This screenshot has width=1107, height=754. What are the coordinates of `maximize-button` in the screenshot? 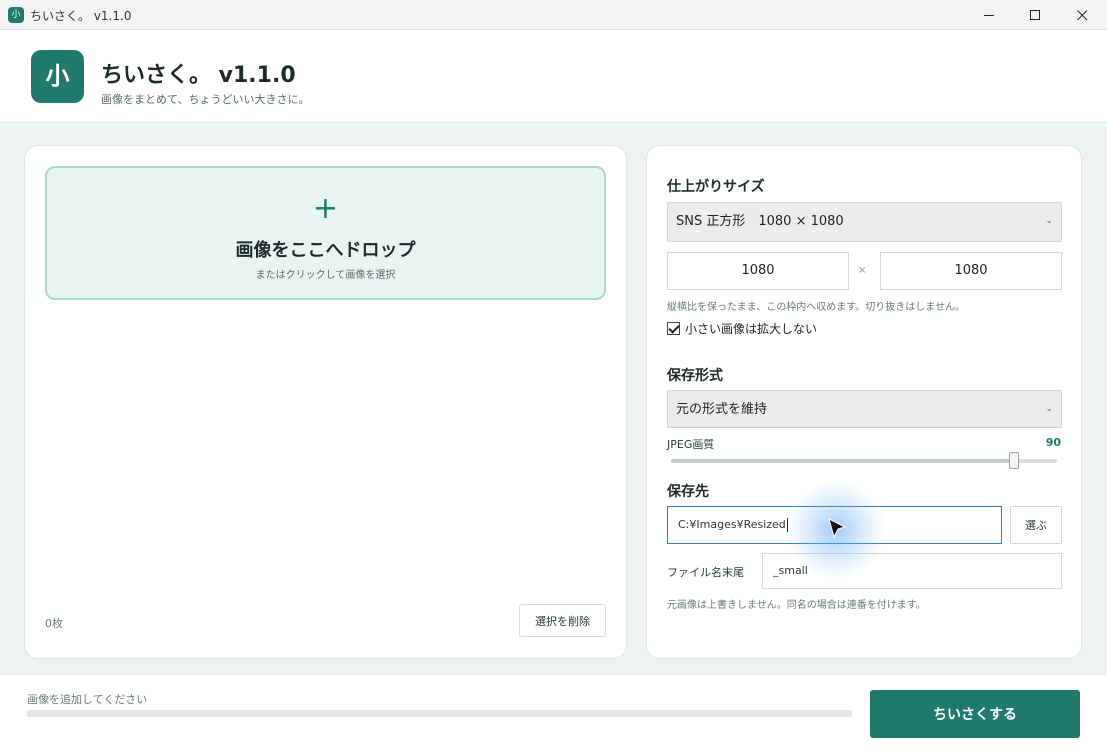 It's located at (1035, 15).